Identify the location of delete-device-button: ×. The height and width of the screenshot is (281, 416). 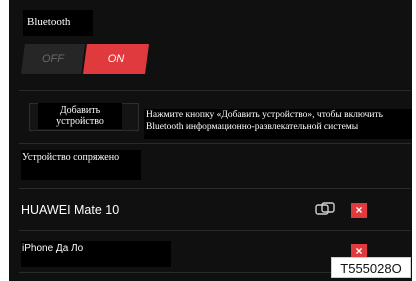
(359, 210).